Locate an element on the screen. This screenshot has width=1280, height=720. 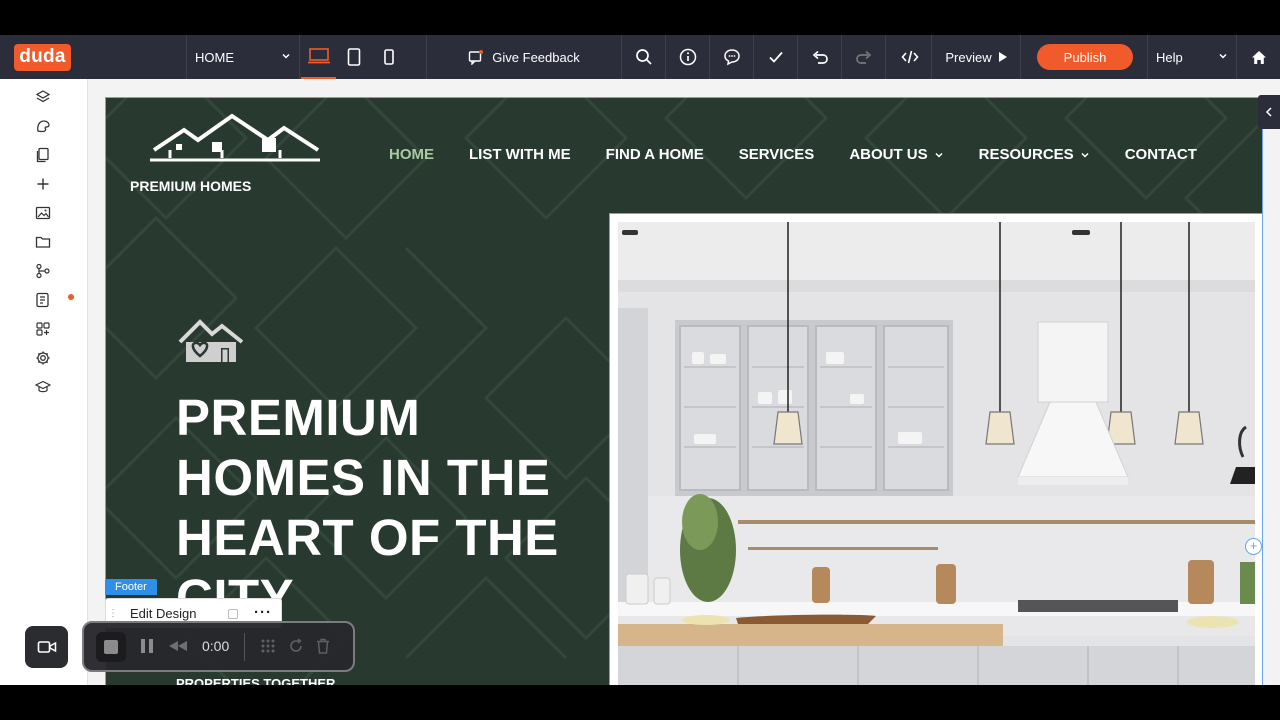
mobile-icon is located at coordinates (388, 57).